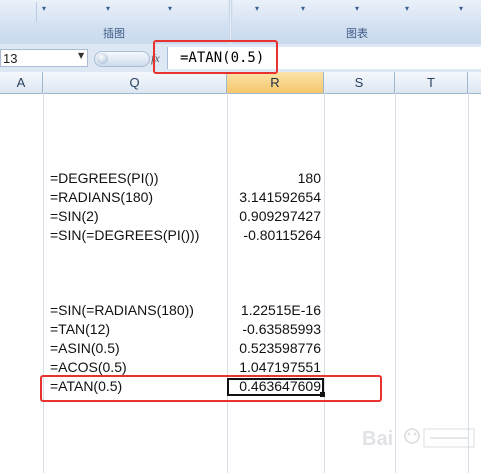 Image resolution: width=481 pixels, height=473 pixels. What do you see at coordinates (418, 439) in the screenshot?
I see `watermark-logo: Bai` at bounding box center [418, 439].